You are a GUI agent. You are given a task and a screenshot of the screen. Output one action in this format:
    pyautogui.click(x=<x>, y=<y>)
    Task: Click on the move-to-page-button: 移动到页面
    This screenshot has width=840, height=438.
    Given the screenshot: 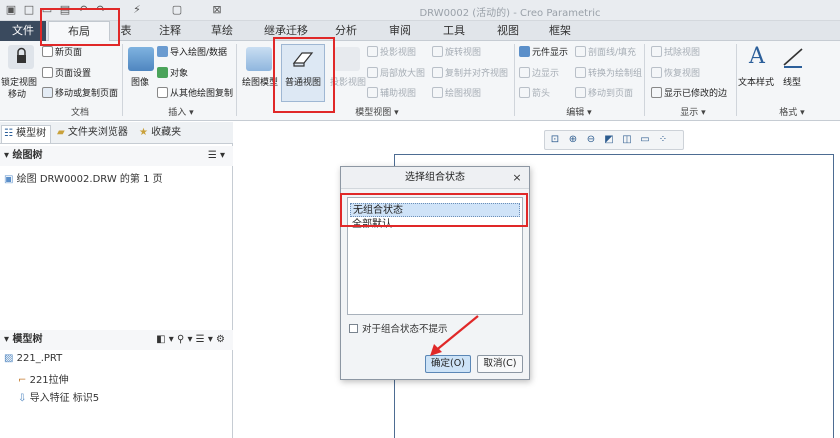 What is the action you would take?
    pyautogui.click(x=604, y=93)
    